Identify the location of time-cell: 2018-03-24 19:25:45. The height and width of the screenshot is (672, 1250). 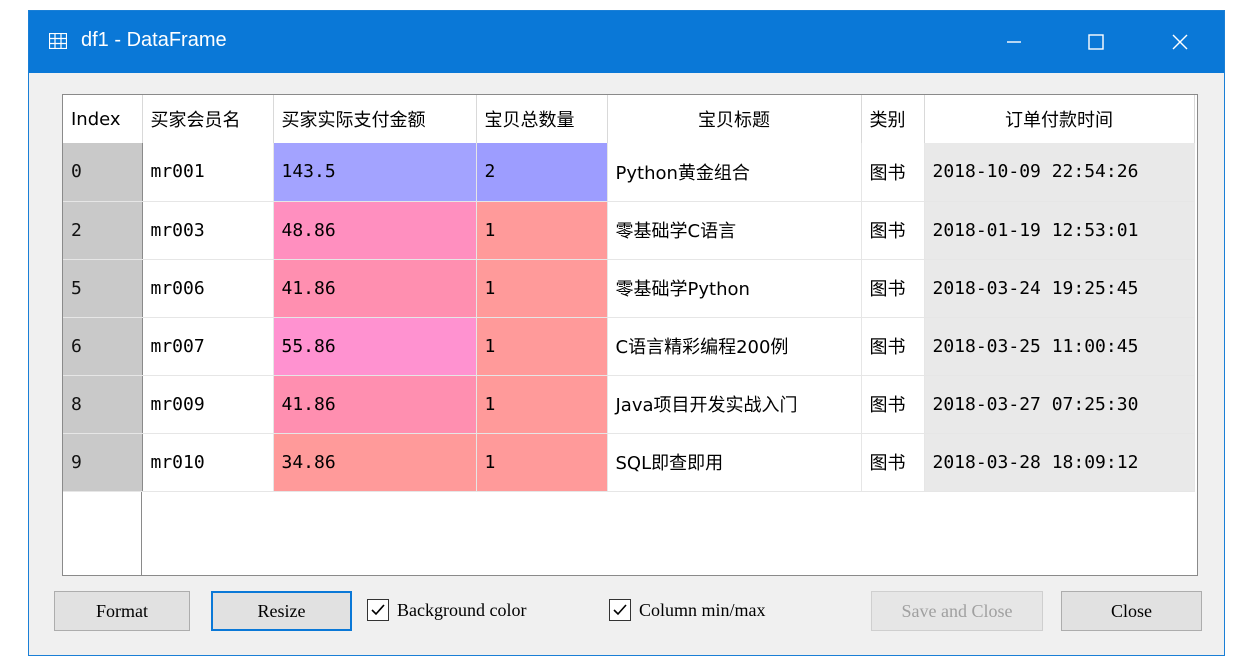
(1059, 288).